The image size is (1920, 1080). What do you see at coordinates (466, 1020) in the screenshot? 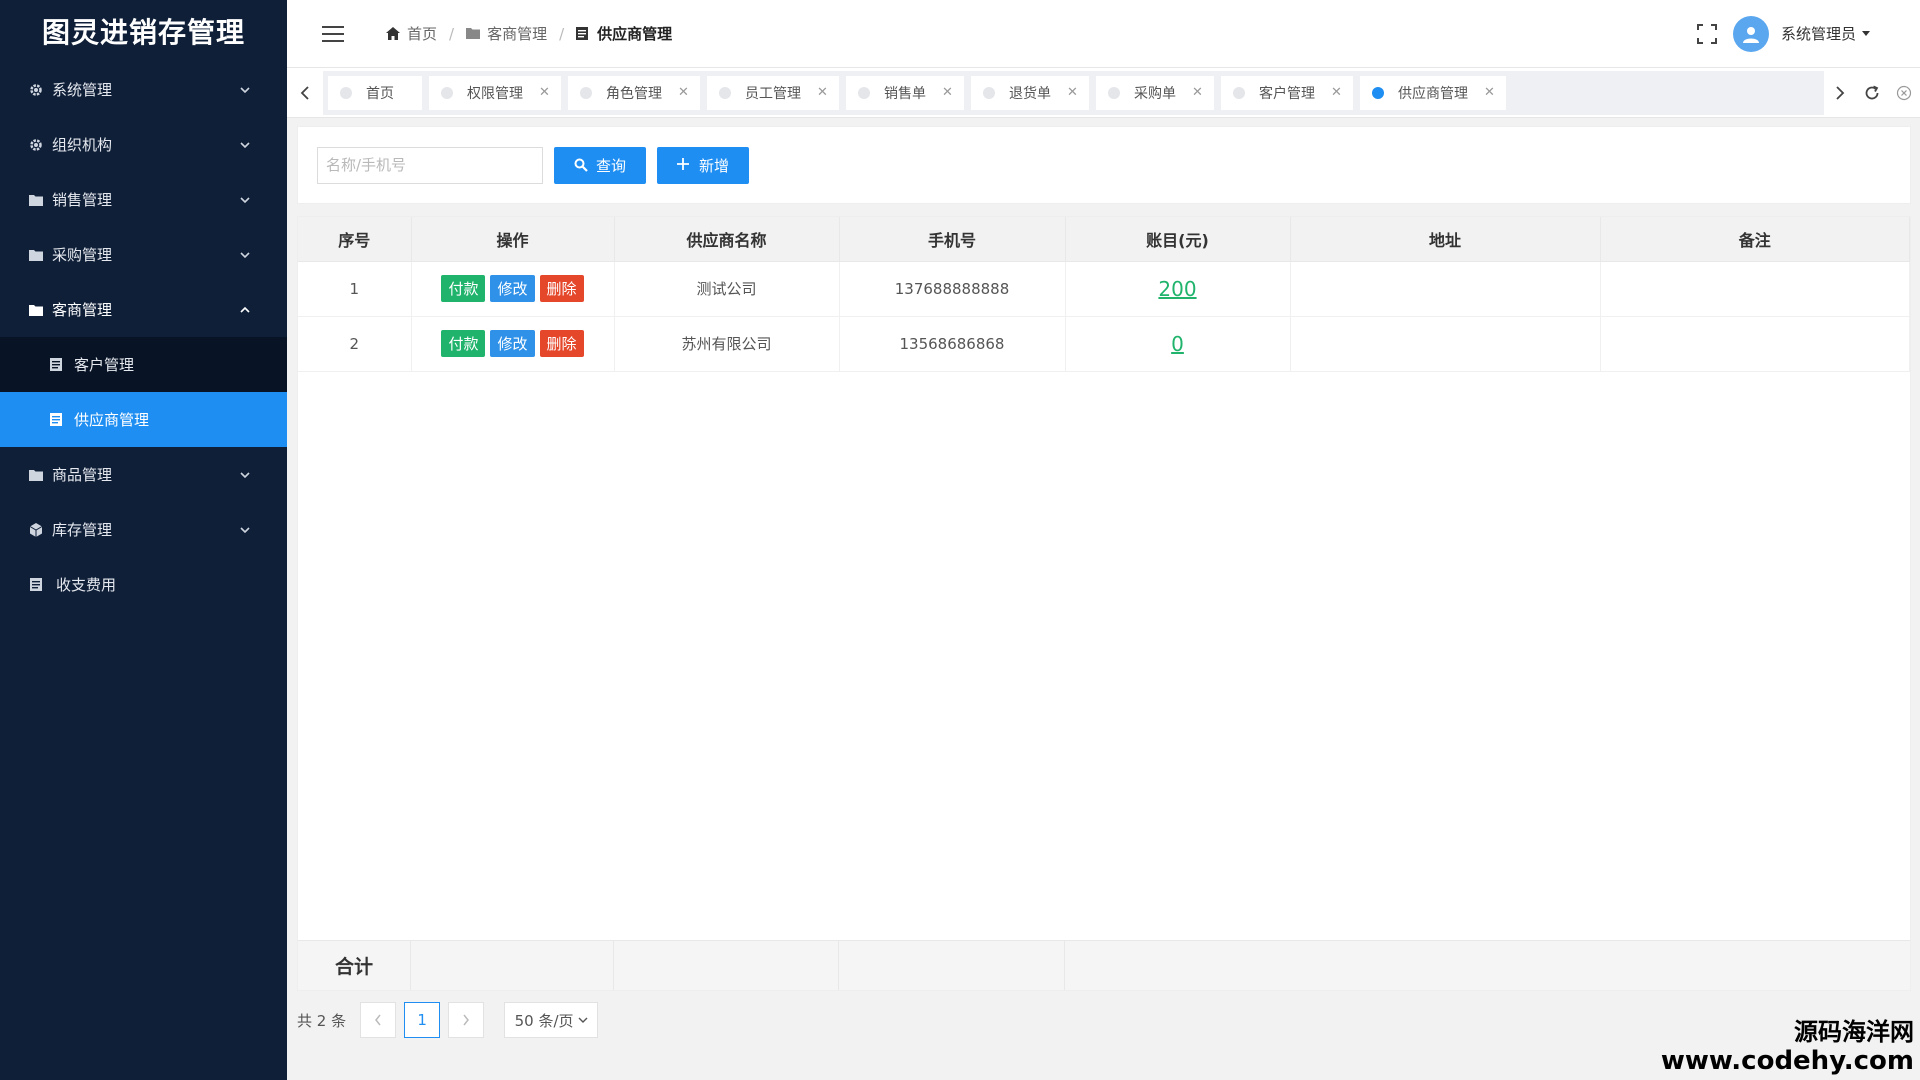
I see `next-page-button` at bounding box center [466, 1020].